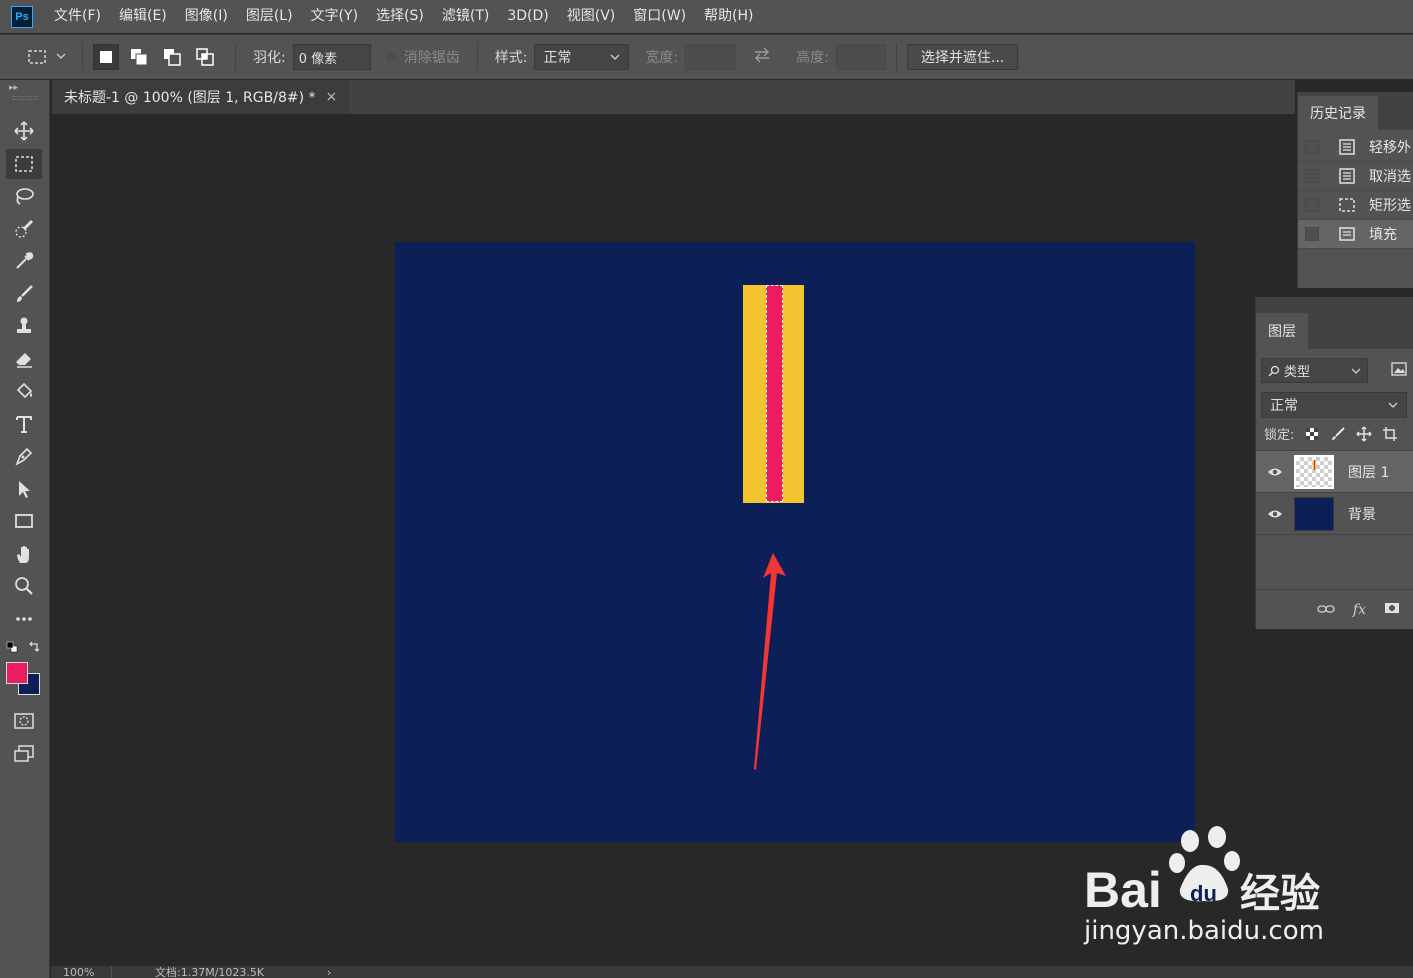 The image size is (1413, 978). What do you see at coordinates (34, 649) in the screenshot?
I see `swap-colors-icon` at bounding box center [34, 649].